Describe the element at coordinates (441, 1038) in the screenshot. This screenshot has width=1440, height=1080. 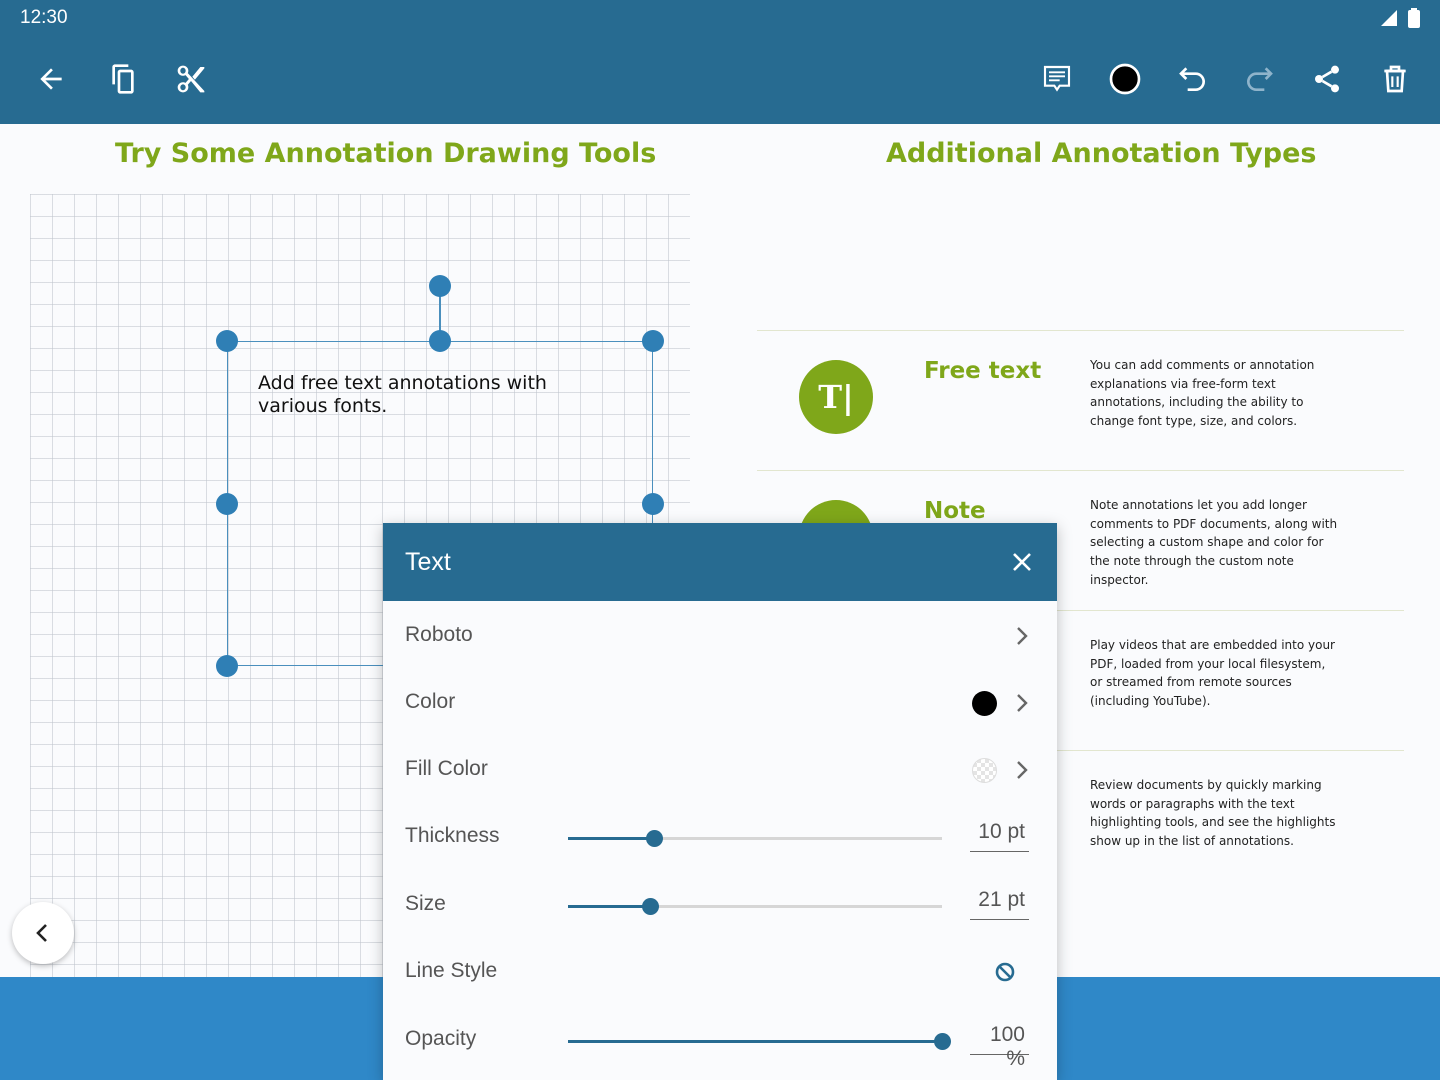
I see `opacity-label: Opacity` at that location.